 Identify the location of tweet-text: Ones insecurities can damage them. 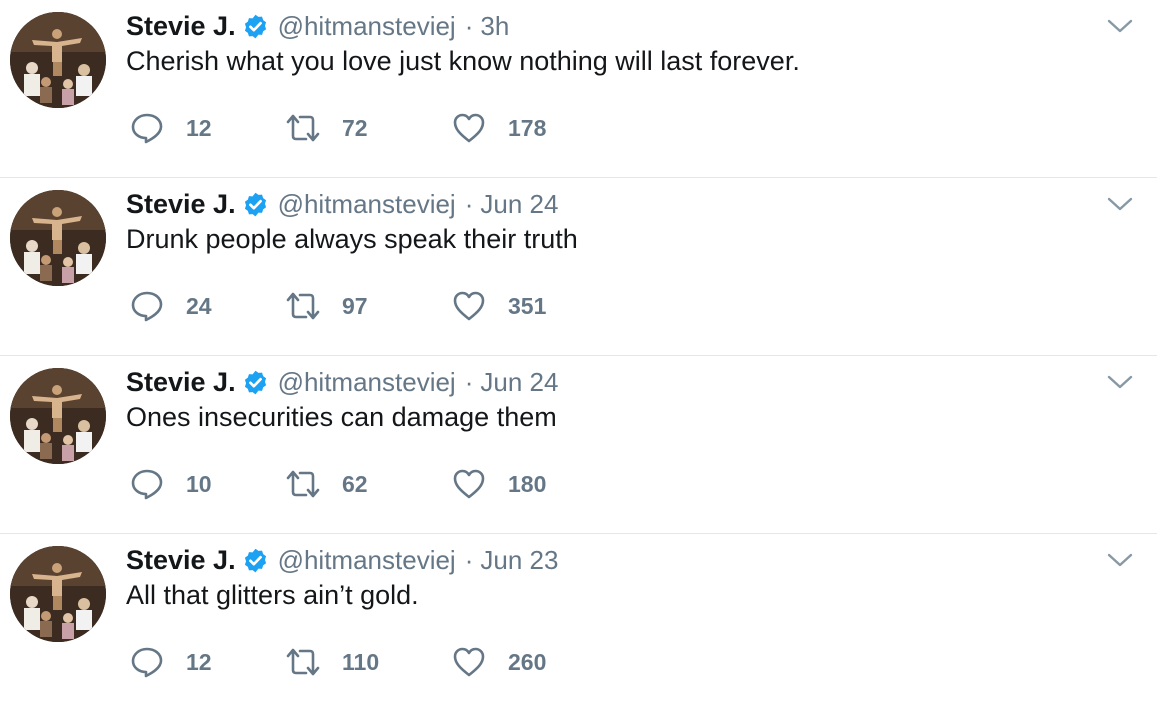
(341, 417).